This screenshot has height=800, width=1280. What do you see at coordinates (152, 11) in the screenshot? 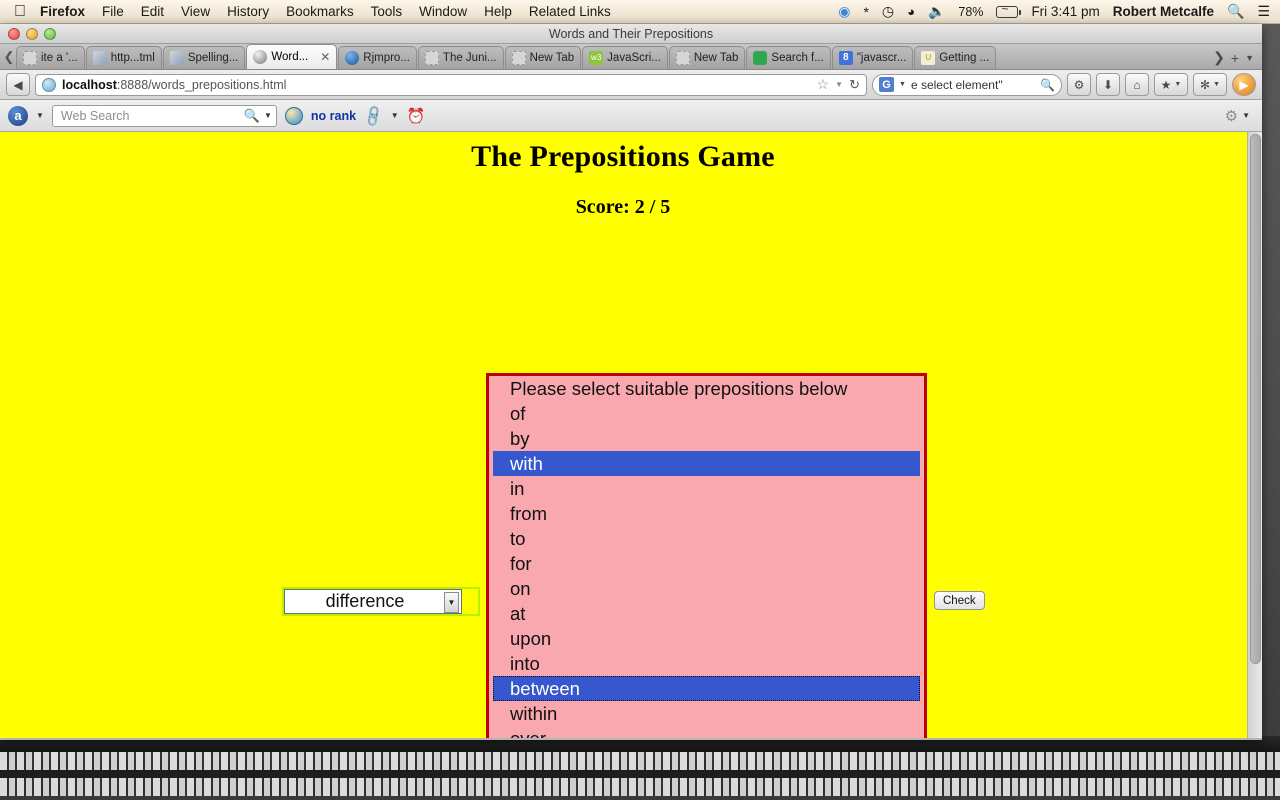
I see `menu-edit: Edit` at bounding box center [152, 11].